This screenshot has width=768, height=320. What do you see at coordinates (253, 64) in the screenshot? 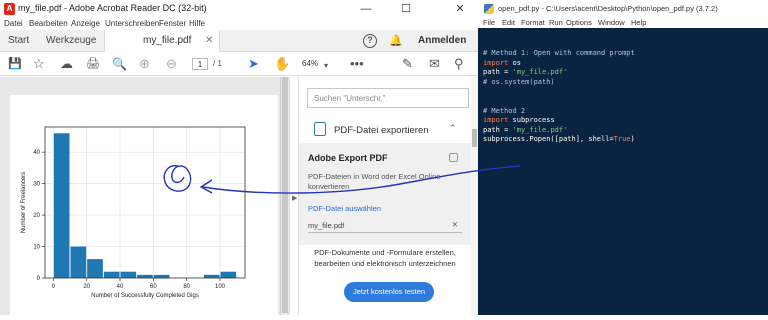
I see `select-cursor-icon: ➤` at bounding box center [253, 64].